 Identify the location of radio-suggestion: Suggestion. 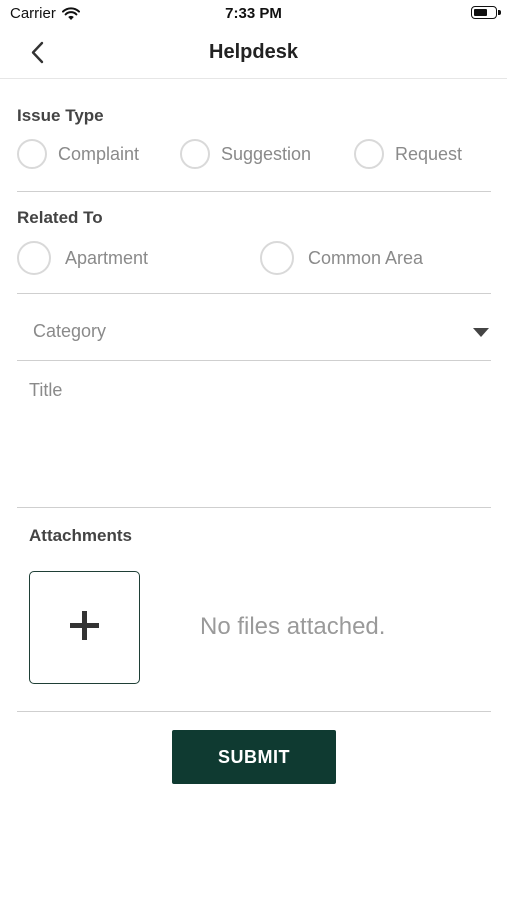
(245, 154).